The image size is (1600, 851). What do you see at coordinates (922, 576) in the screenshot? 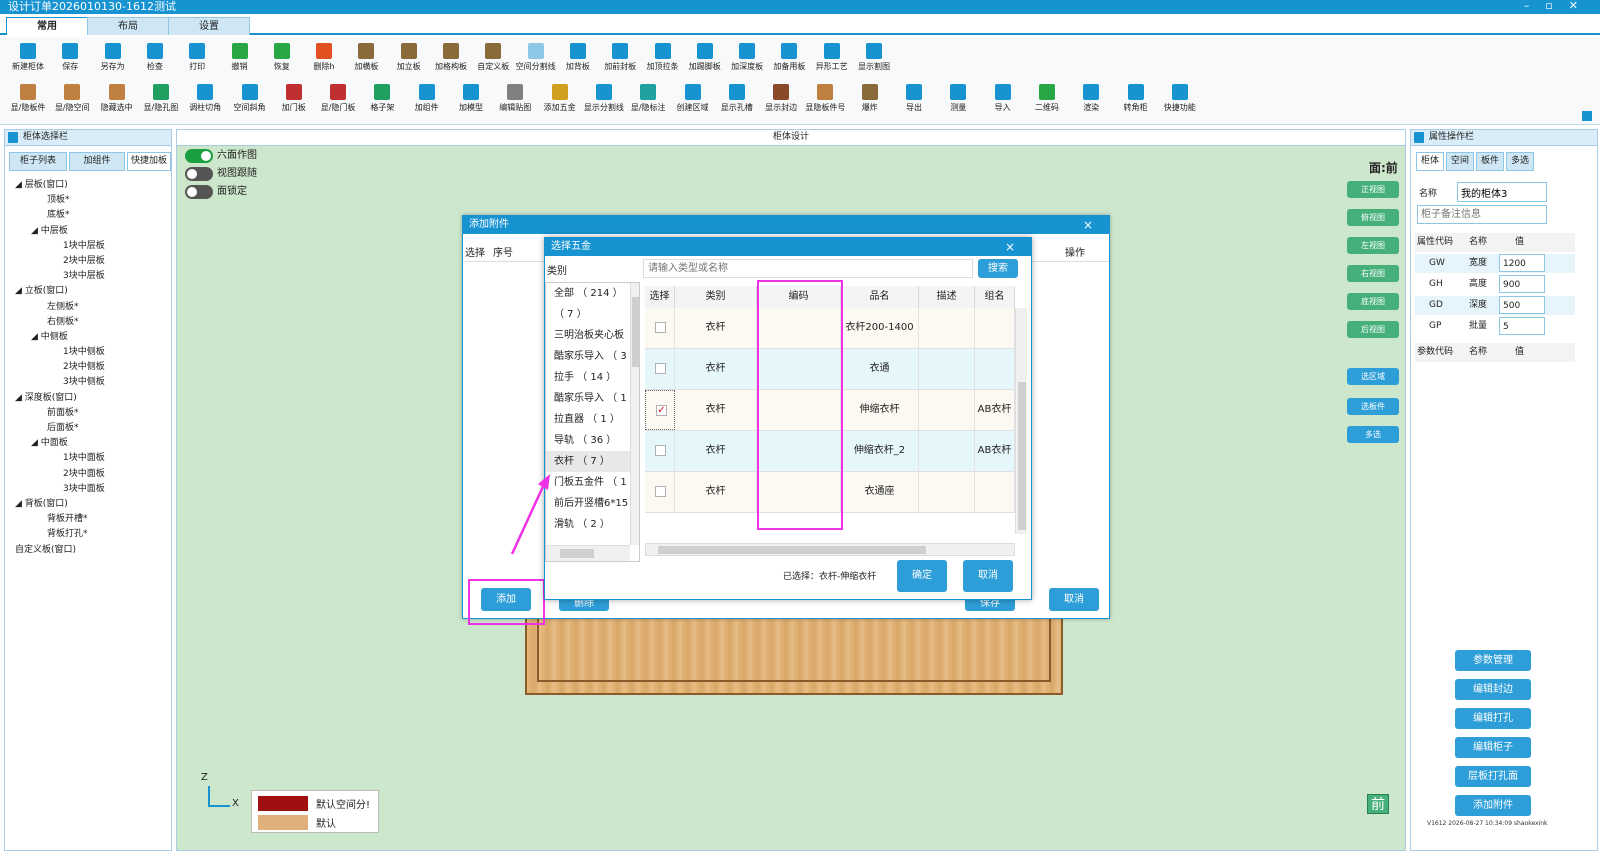
I see `confirm-button: 确定` at bounding box center [922, 576].